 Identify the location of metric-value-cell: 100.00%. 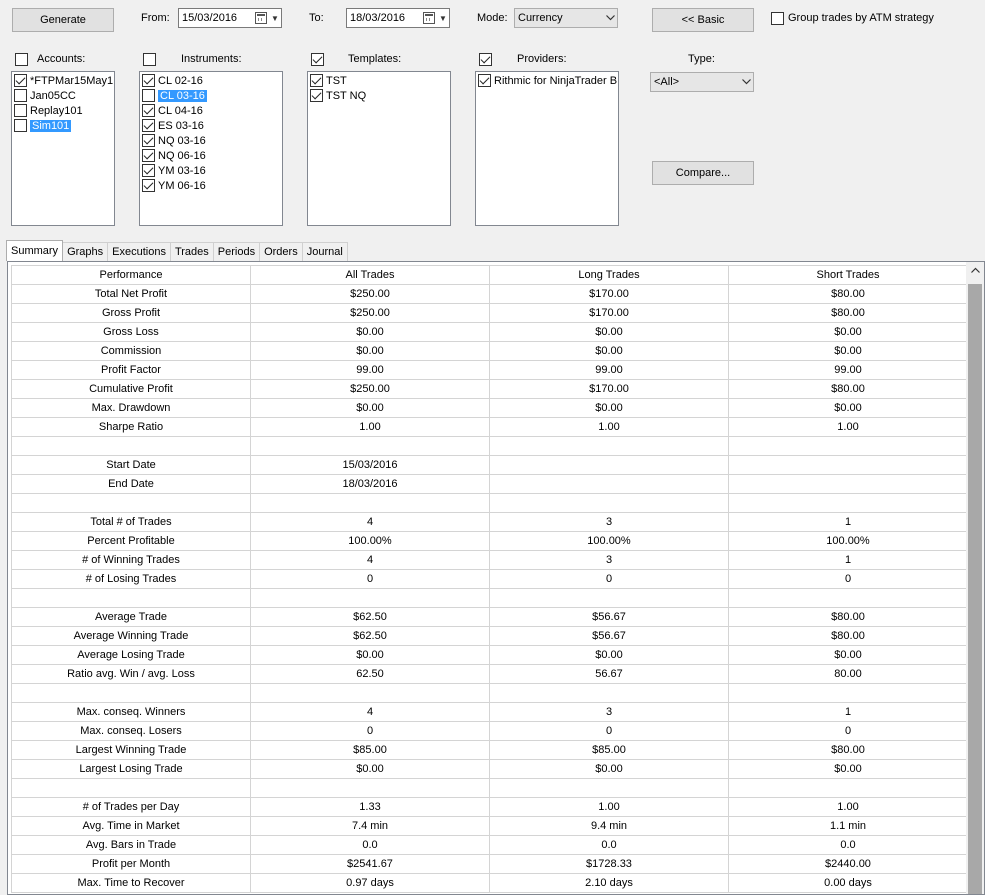
(370, 541).